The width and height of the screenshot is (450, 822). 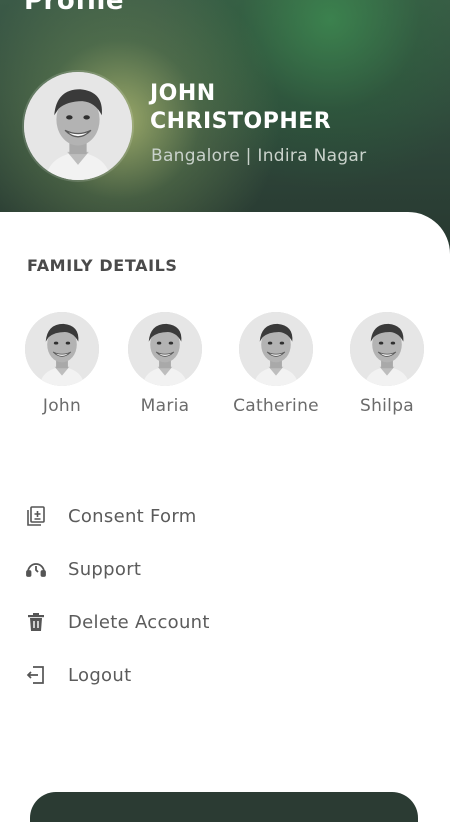 What do you see at coordinates (212, 516) in the screenshot?
I see `menu-item-consent-form: Consent Form` at bounding box center [212, 516].